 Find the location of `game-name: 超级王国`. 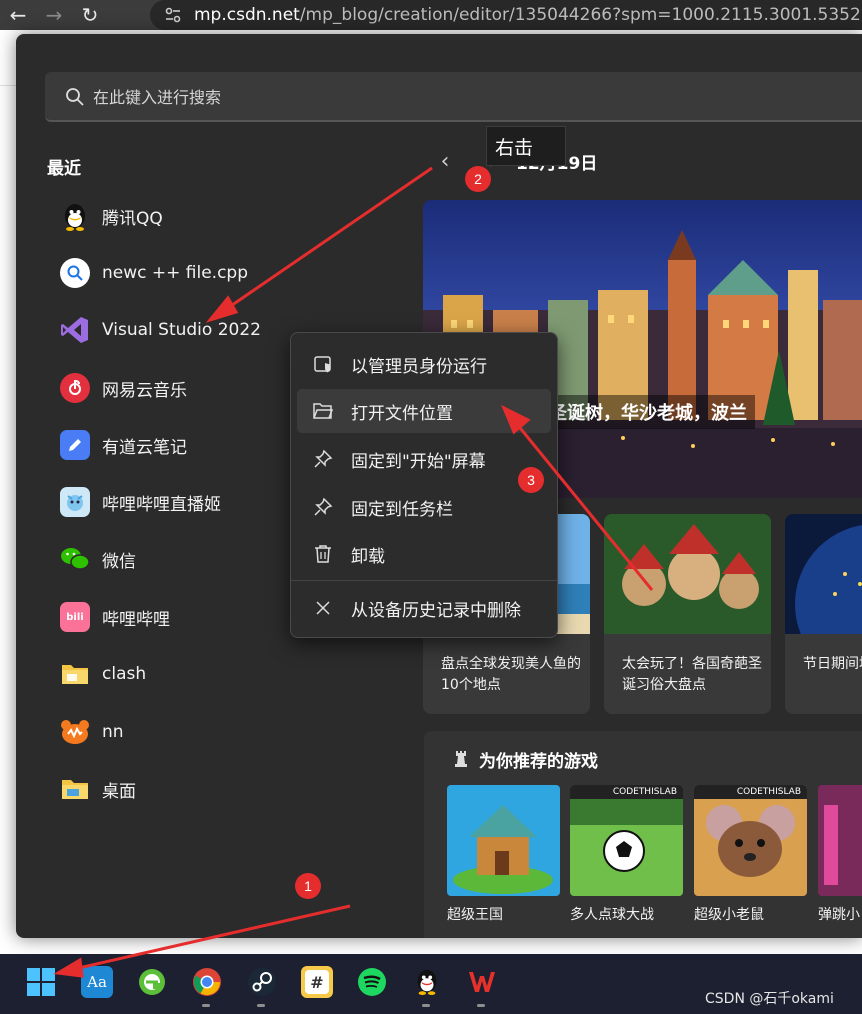

game-name: 超级王国 is located at coordinates (475, 915).